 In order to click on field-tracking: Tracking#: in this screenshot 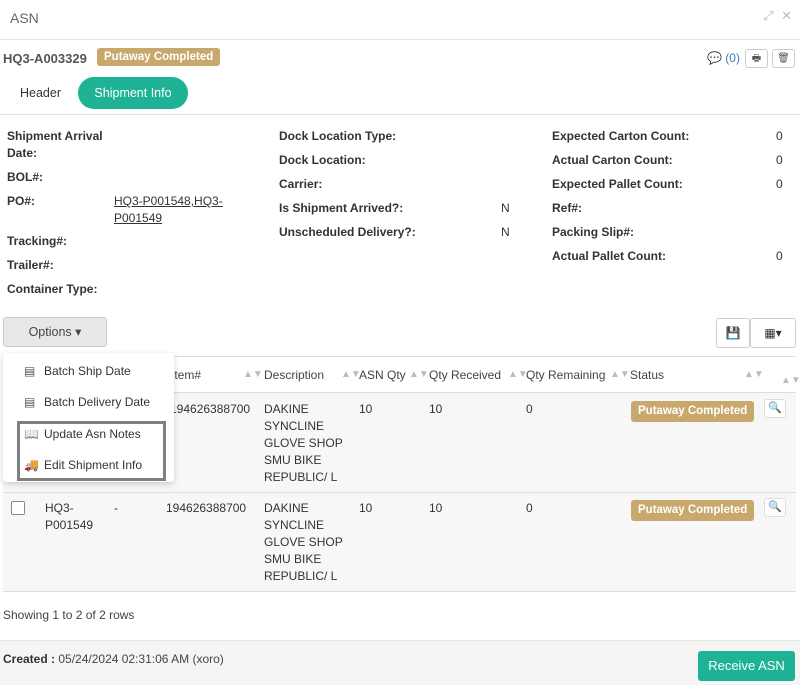, I will do `click(37, 241)`.